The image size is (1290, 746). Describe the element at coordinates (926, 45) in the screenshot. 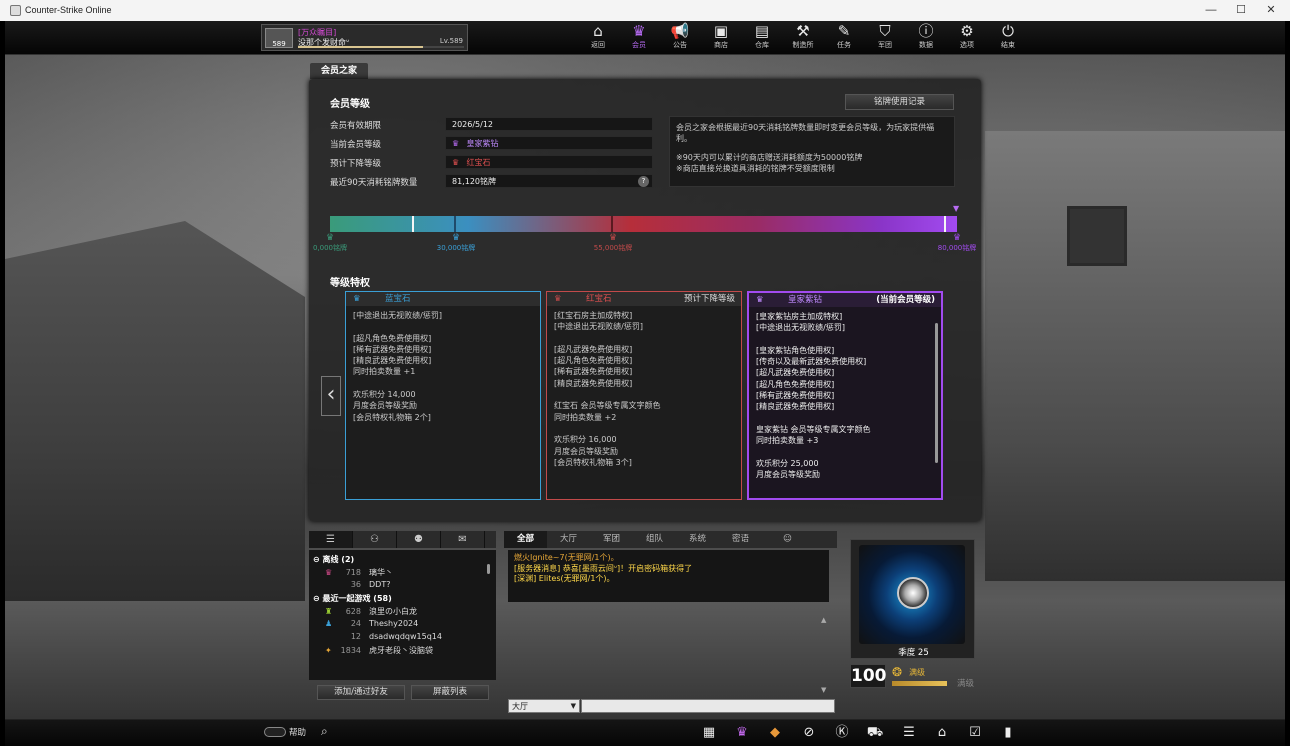

I see `nav-label: 数据` at that location.